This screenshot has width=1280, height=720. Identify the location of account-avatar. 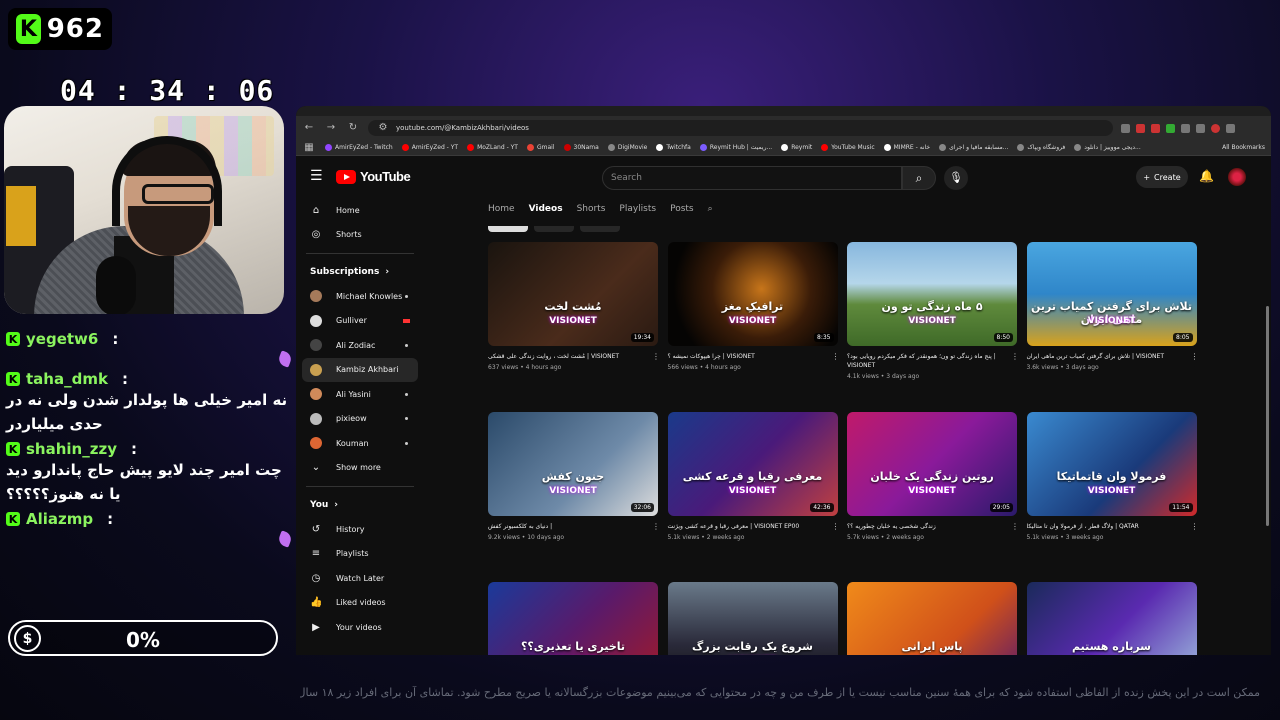
(1237, 177).